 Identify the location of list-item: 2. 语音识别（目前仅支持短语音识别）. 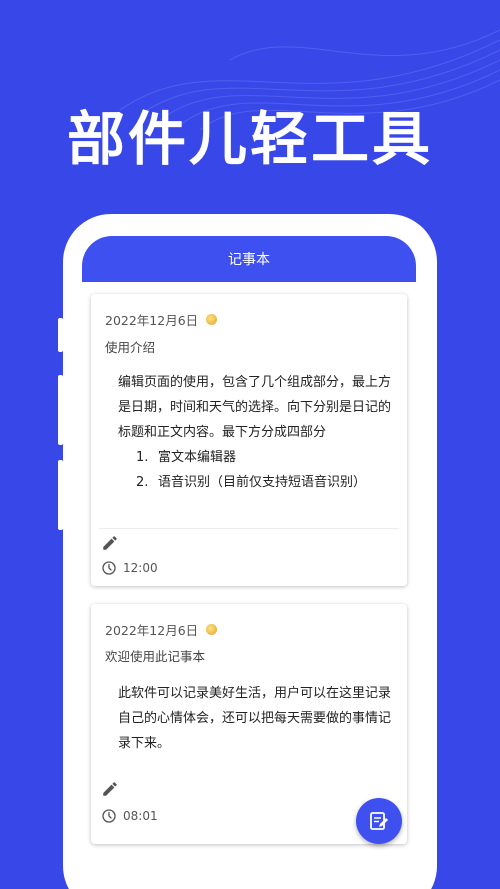
(258, 482).